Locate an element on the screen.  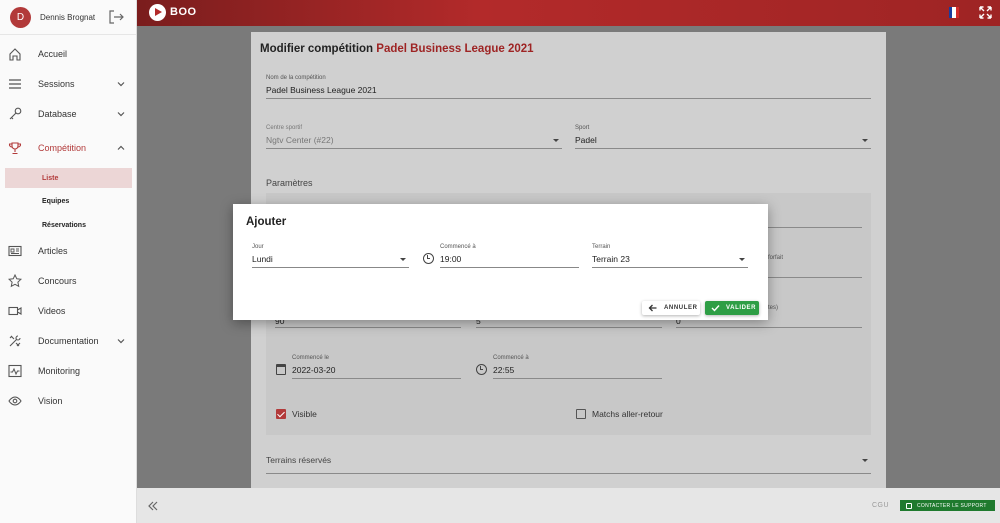
support-button-label: CONTACTER LE SUPPORT is located at coordinates (952, 505).